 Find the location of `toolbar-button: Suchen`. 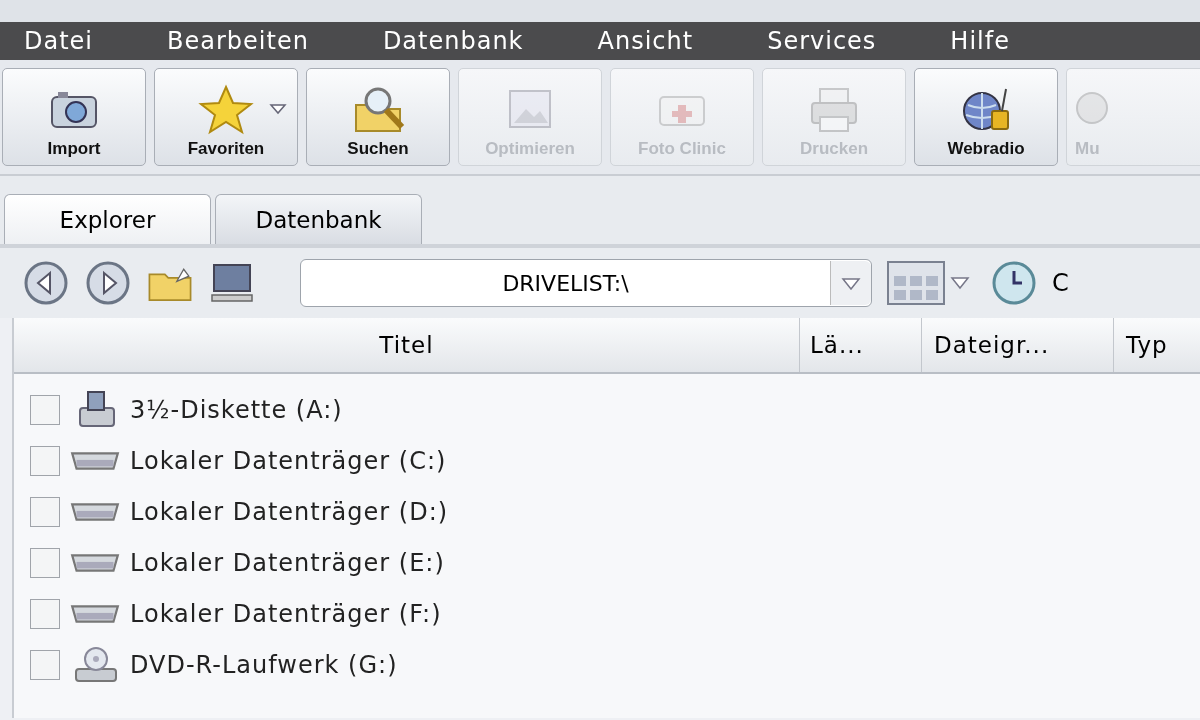

toolbar-button: Suchen is located at coordinates (378, 117).